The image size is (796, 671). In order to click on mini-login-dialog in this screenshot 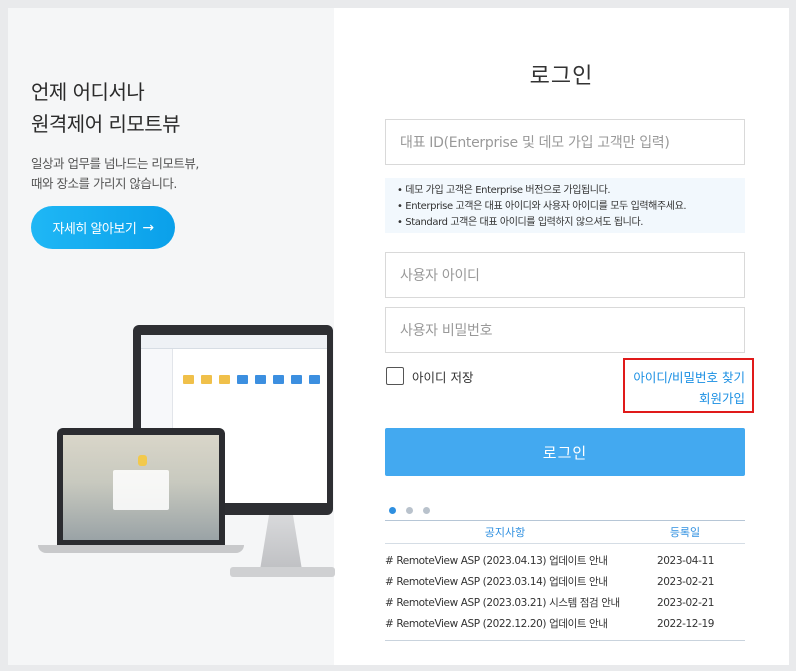, I will do `click(141, 490)`.